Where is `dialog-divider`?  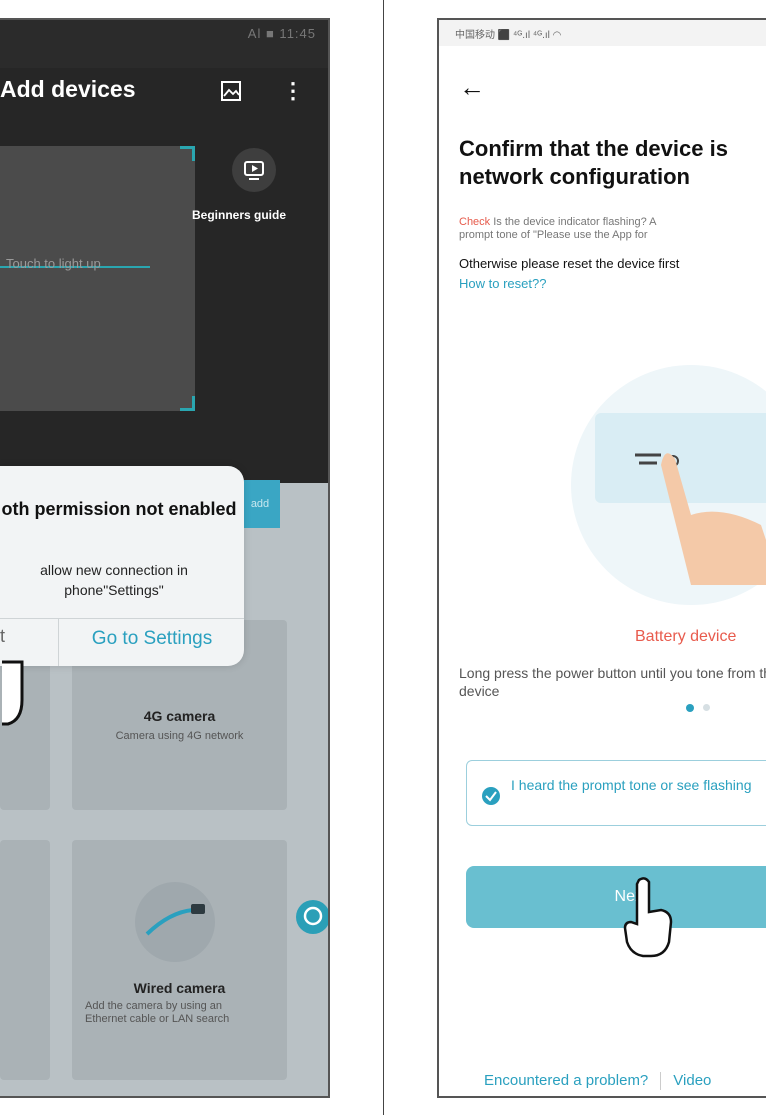
dialog-divider is located at coordinates (122, 618).